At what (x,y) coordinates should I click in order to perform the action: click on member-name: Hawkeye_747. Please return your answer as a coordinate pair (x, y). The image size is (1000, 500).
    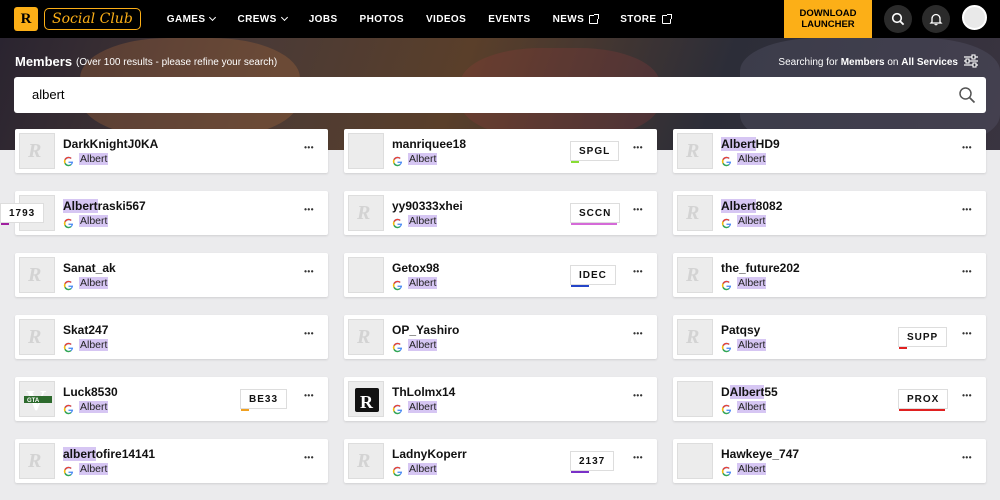
    Looking at the image, I should click on (760, 454).